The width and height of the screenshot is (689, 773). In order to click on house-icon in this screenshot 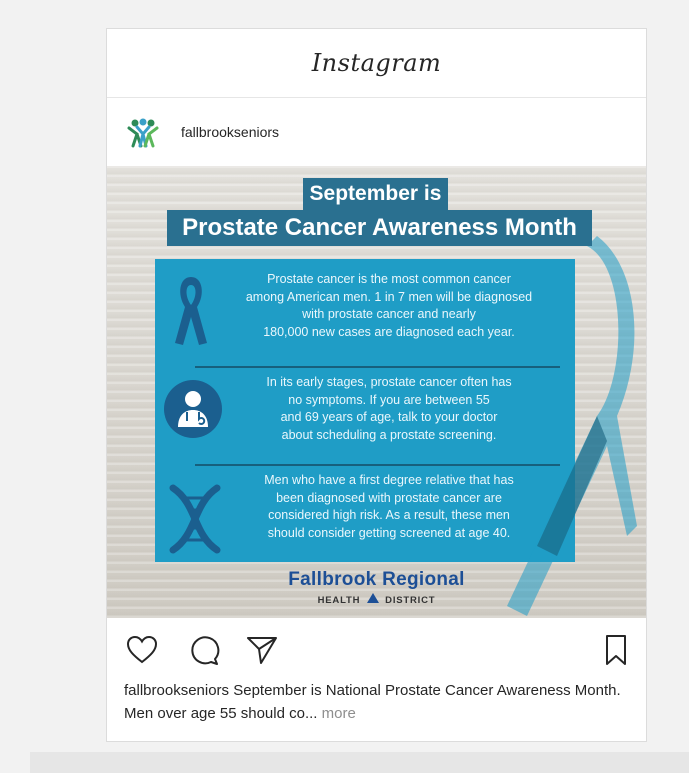, I will do `click(372, 598)`.